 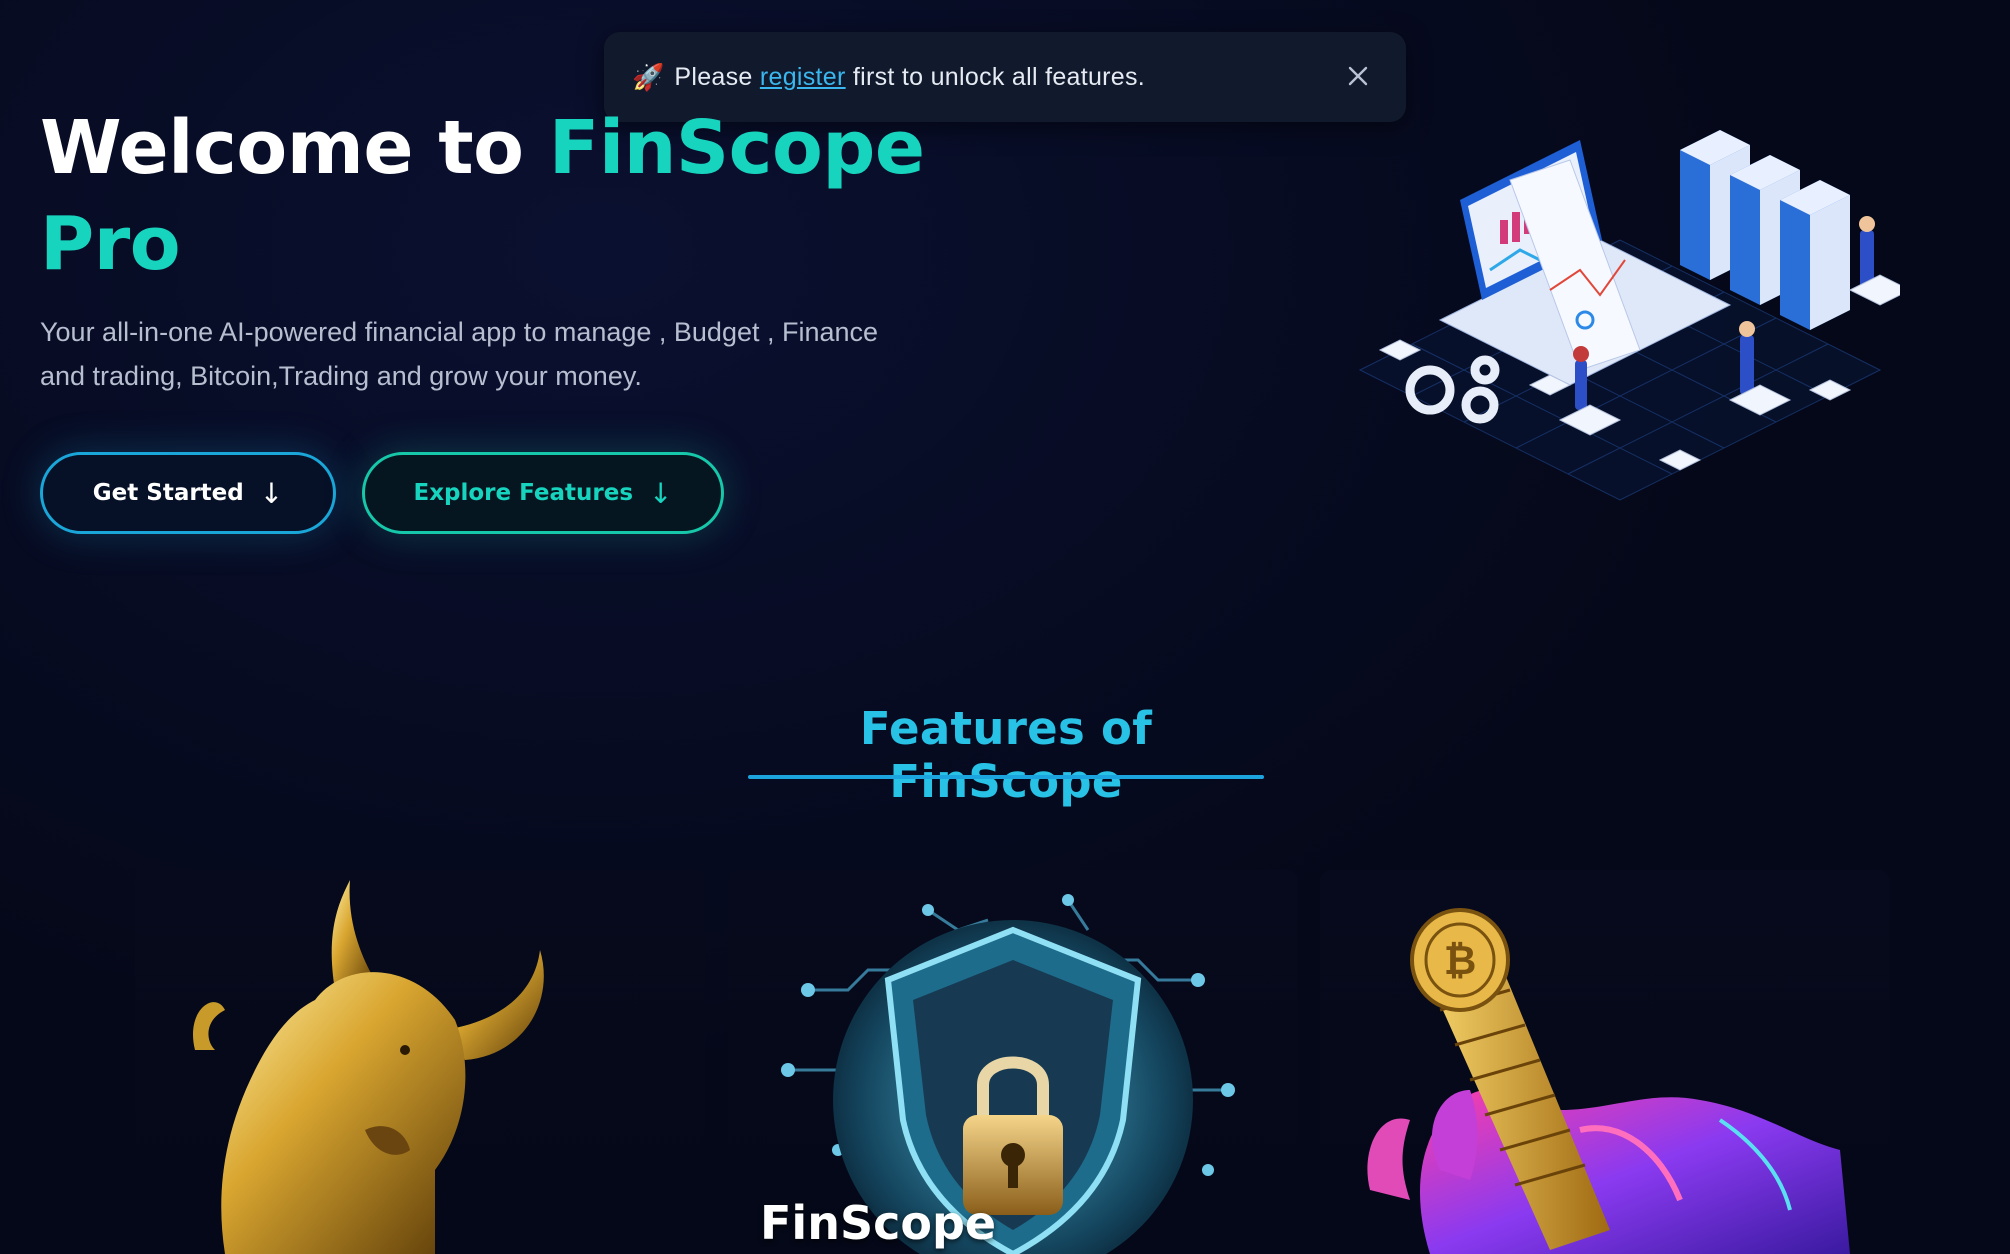 What do you see at coordinates (1358, 76) in the screenshot?
I see `close-icon` at bounding box center [1358, 76].